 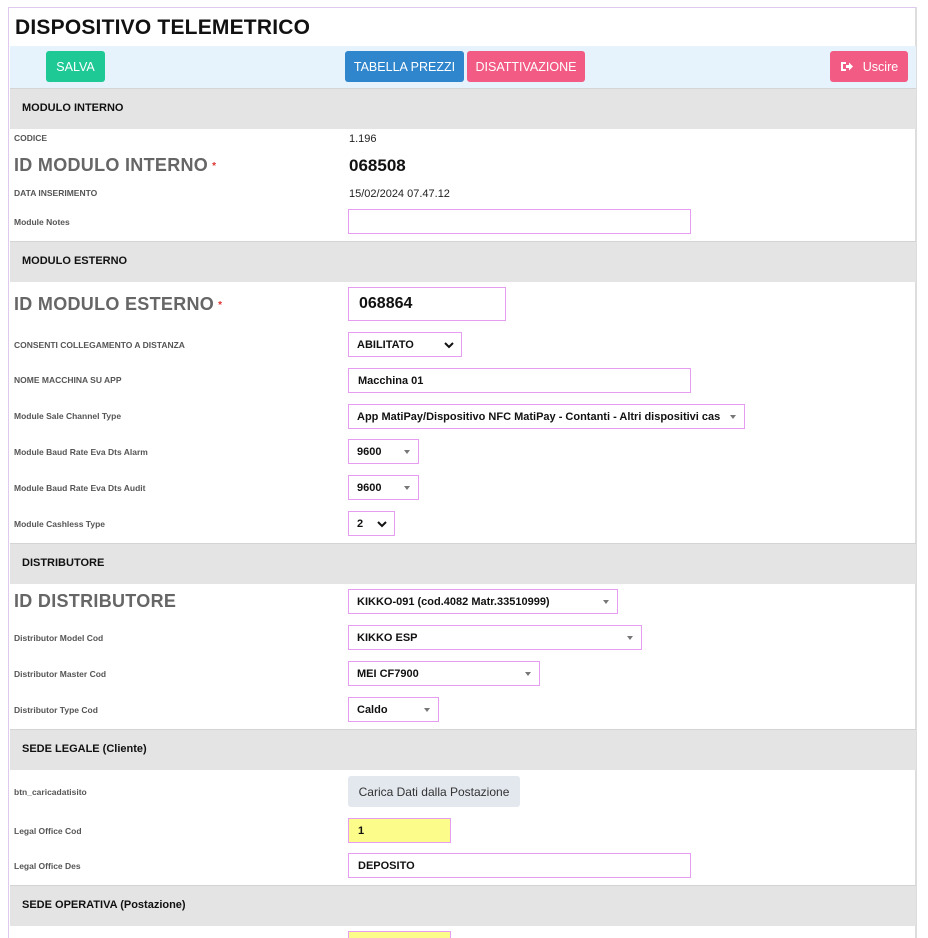 What do you see at coordinates (63, 563) in the screenshot?
I see `section-title: DISTRIBUTORE` at bounding box center [63, 563].